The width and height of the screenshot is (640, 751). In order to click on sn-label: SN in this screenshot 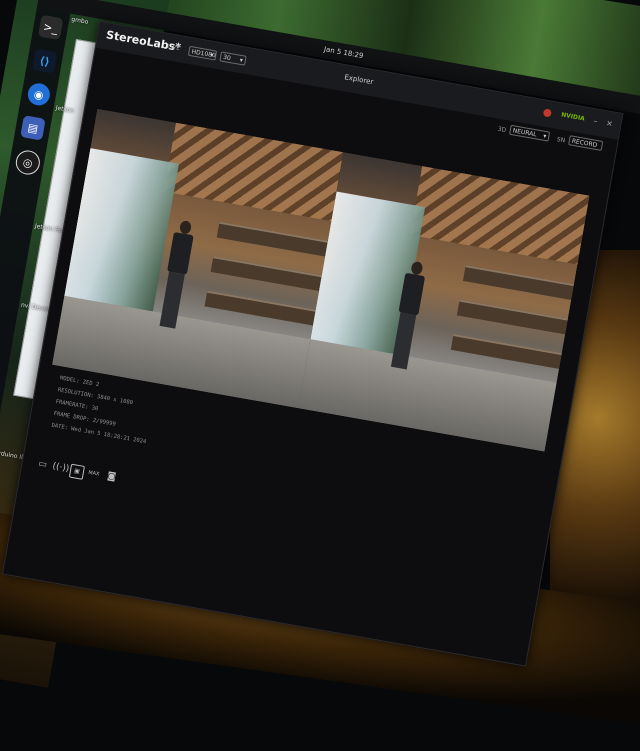, I will do `click(561, 140)`.